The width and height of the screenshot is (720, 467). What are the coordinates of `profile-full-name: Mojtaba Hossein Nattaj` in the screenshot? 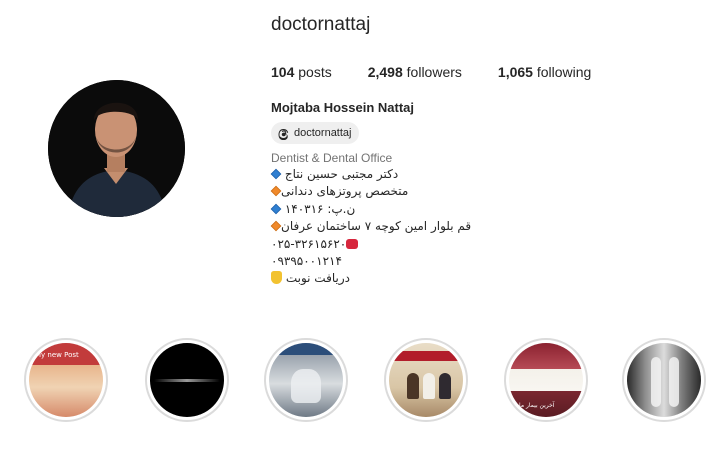 It's located at (343, 107).